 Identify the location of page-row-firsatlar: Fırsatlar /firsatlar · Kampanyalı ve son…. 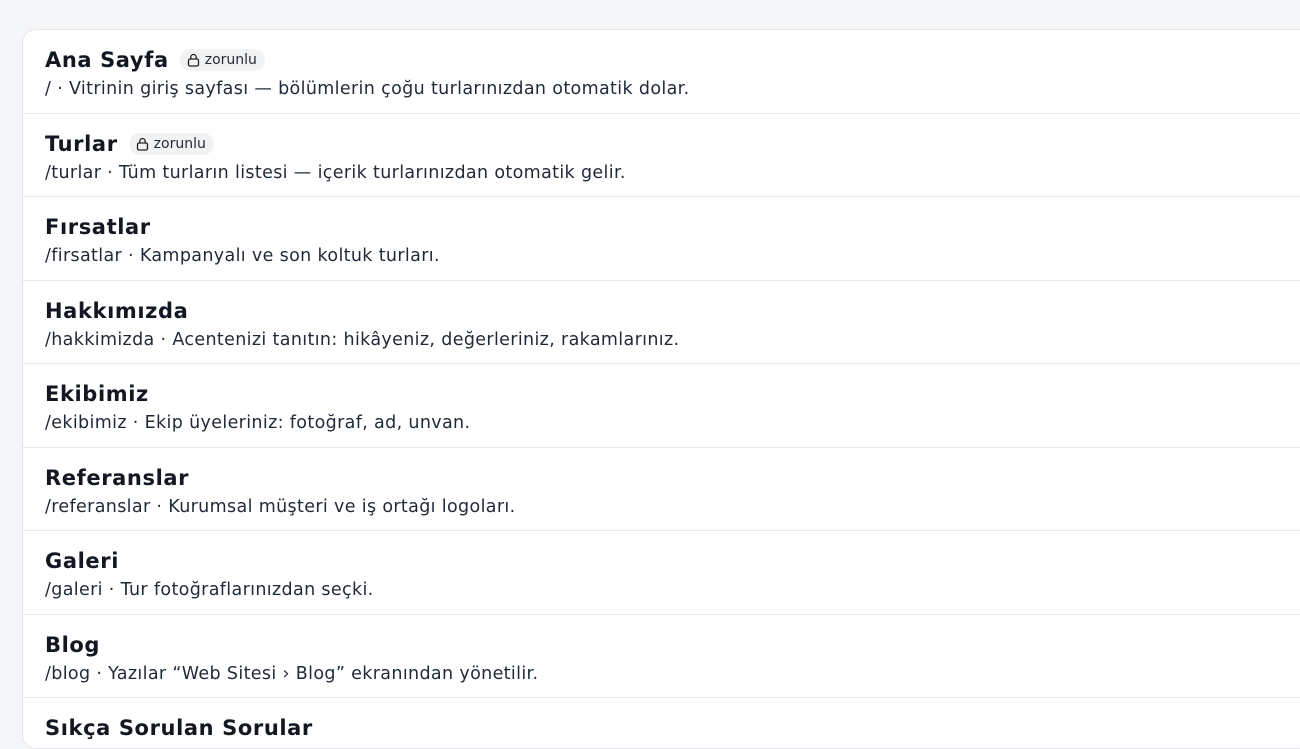
(661, 239).